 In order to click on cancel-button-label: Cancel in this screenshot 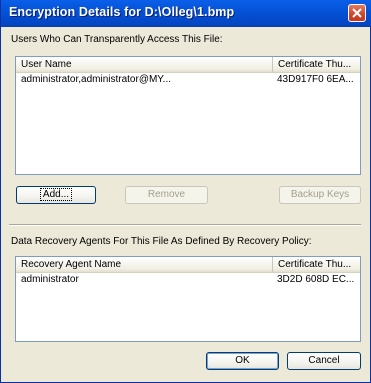, I will do `click(324, 360)`.